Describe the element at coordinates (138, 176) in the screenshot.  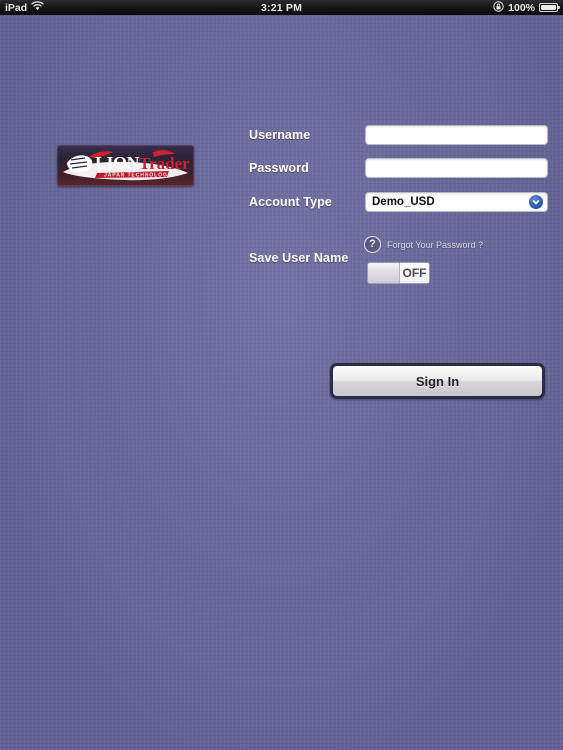
I see `svg-text: JAPAN TECHNOLOGY` at that location.